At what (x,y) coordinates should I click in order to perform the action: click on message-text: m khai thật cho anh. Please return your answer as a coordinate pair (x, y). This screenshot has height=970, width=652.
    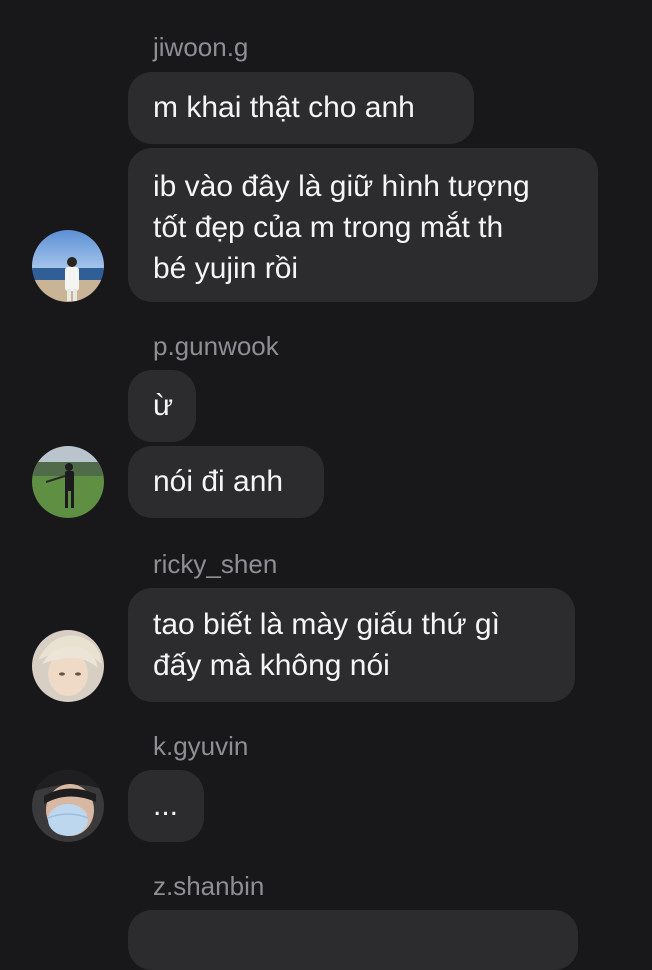
    Looking at the image, I should click on (284, 107).